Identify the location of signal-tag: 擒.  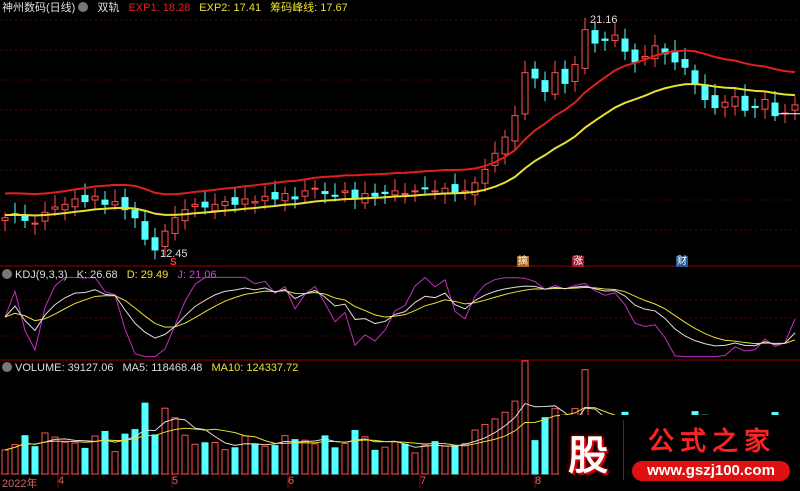
(523, 261).